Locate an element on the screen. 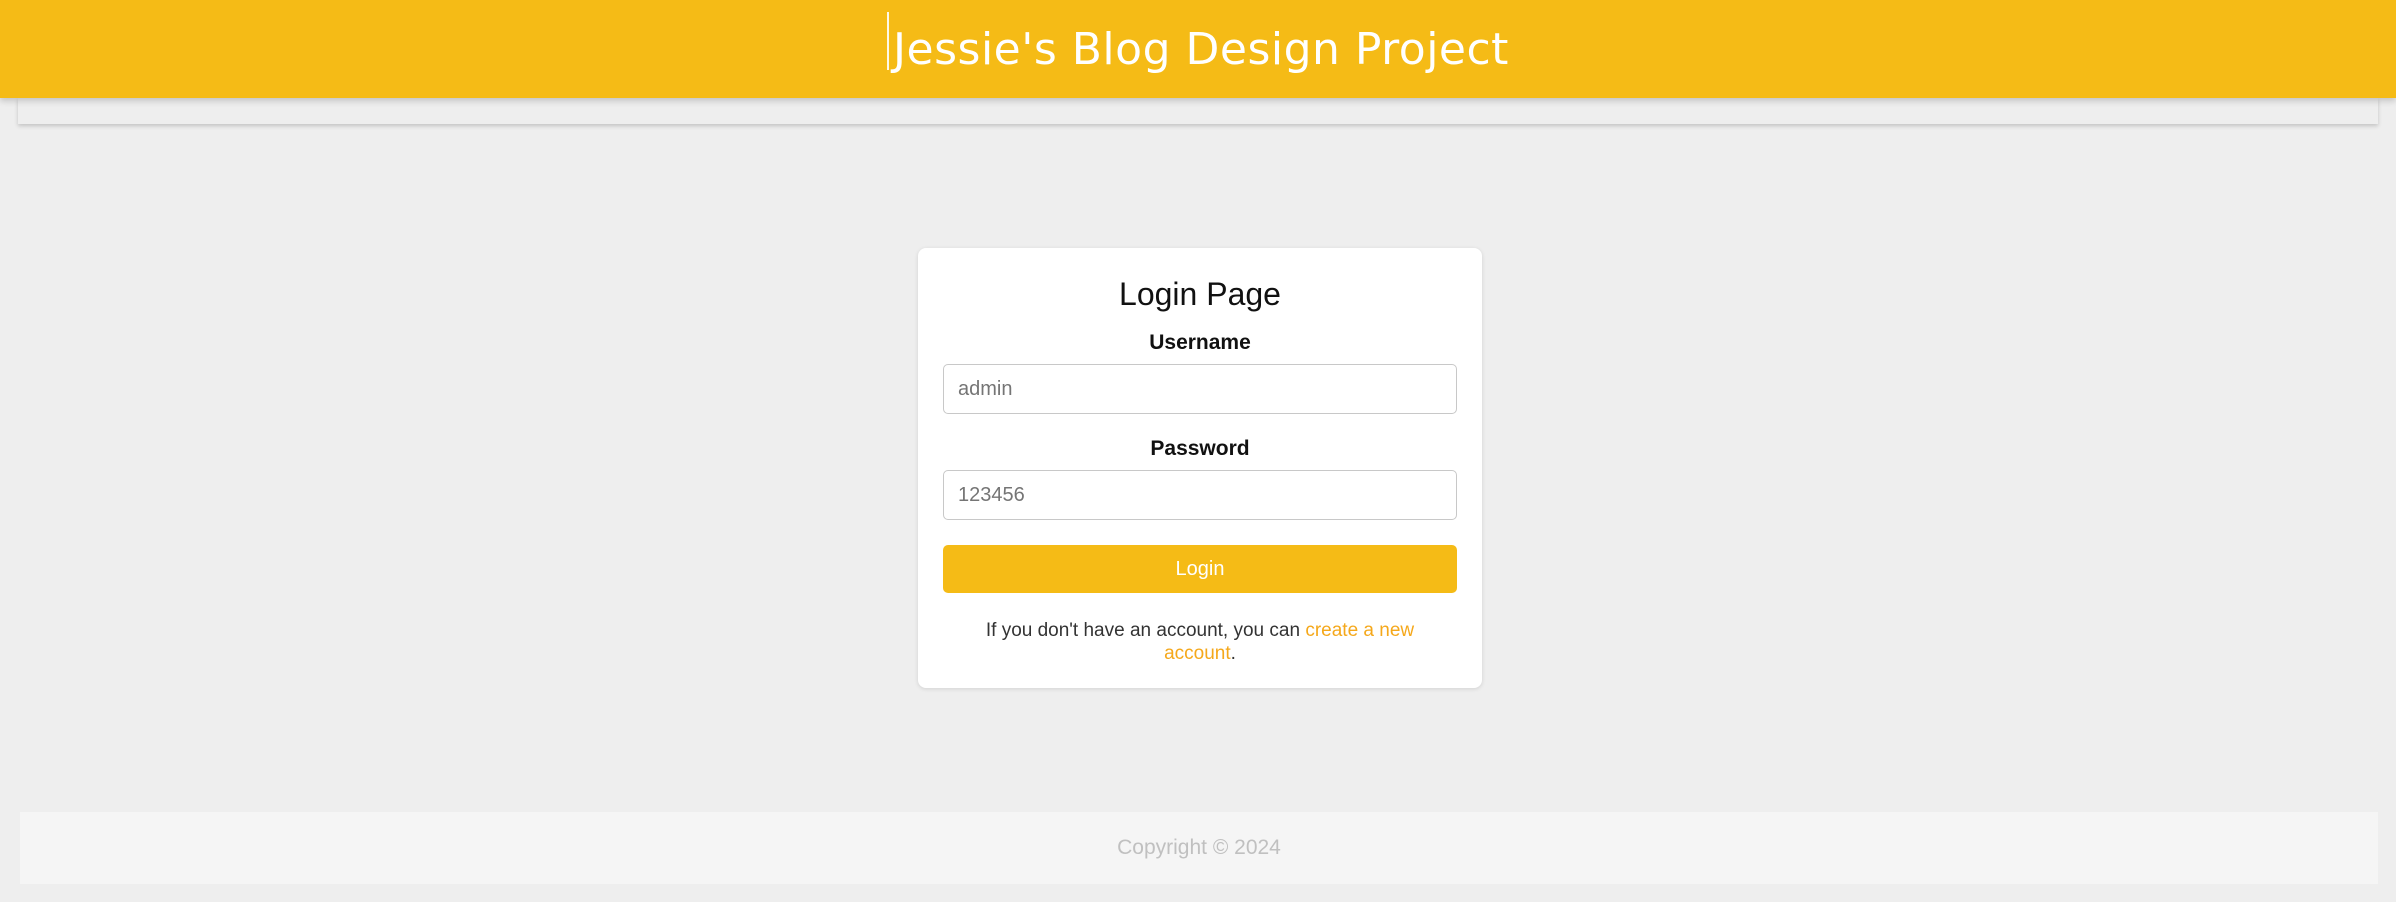 Image resolution: width=2396 pixels, height=902 pixels. page-title: Login Page is located at coordinates (1200, 294).